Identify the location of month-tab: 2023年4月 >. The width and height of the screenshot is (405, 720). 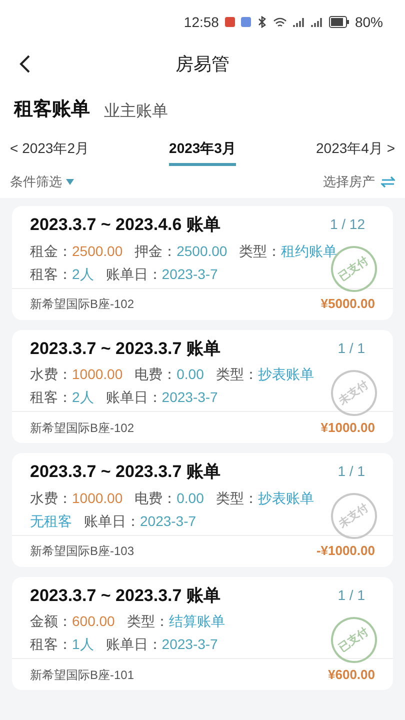
(355, 152).